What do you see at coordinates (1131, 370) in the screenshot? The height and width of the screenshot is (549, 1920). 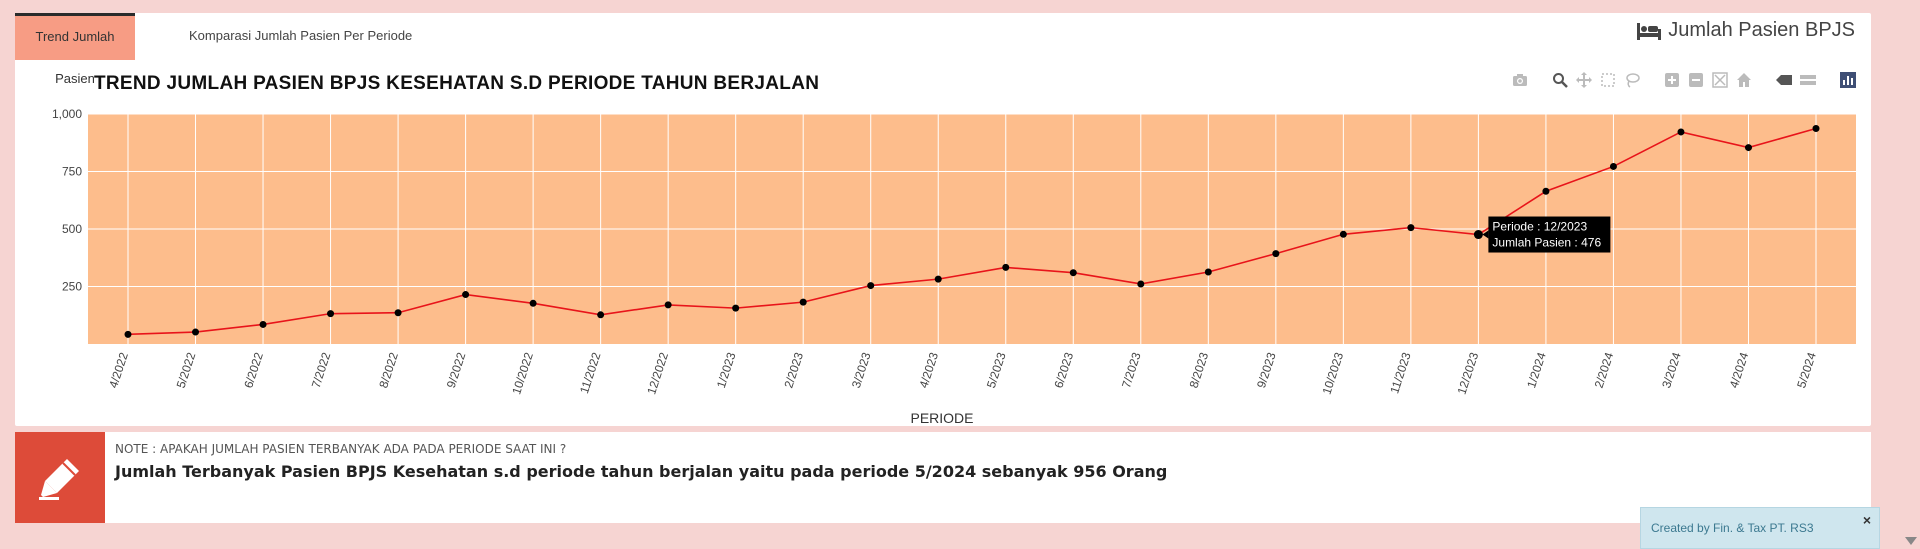 I see `x-tick-label: 7/2023` at bounding box center [1131, 370].